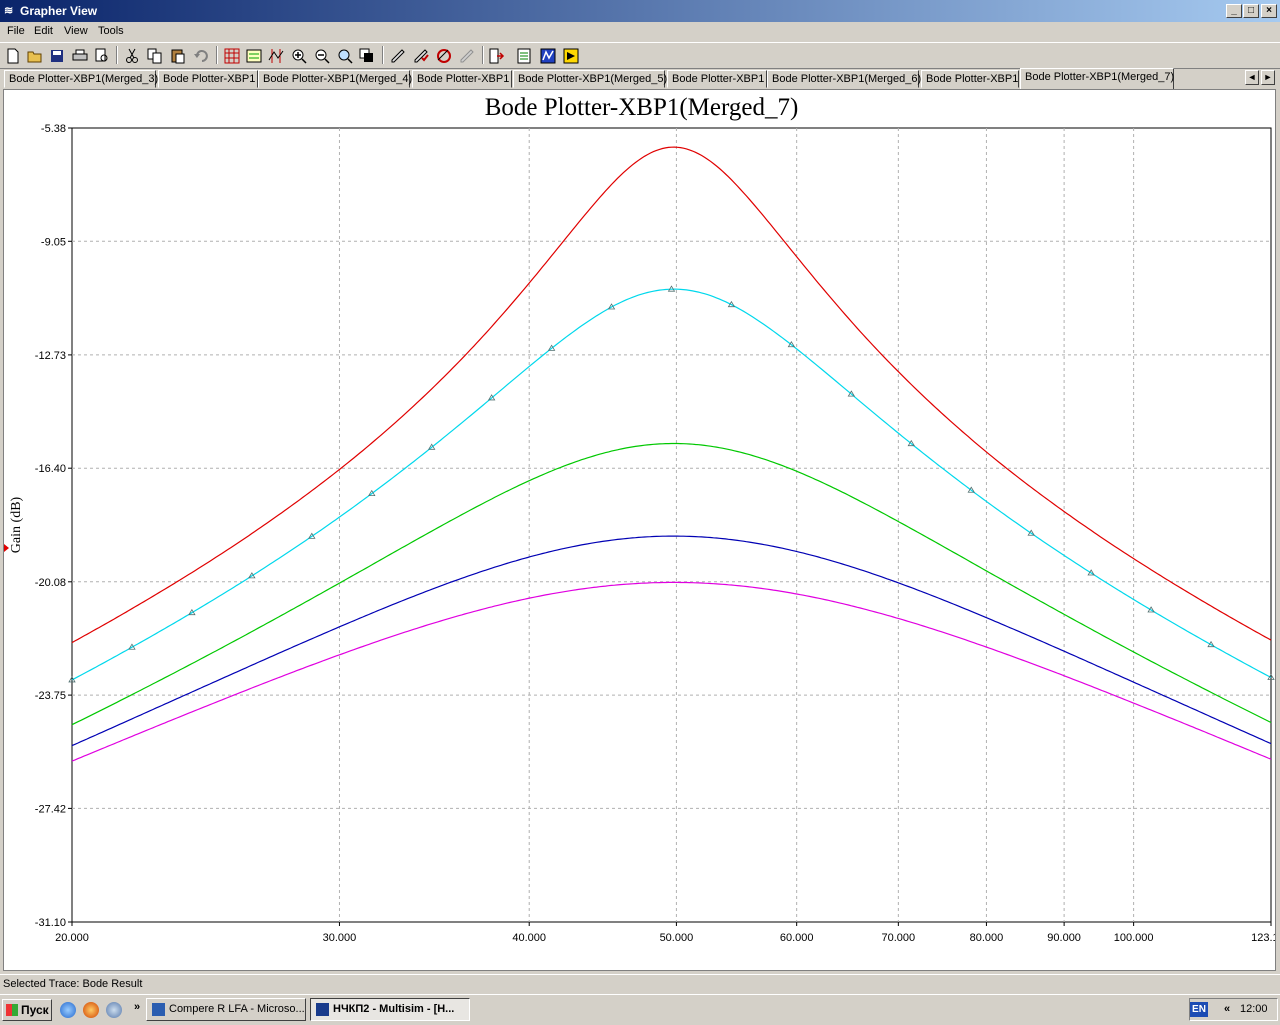 The height and width of the screenshot is (1025, 1280). Describe the element at coordinates (525, 55) in the screenshot. I see `export-excel-icon` at that location.